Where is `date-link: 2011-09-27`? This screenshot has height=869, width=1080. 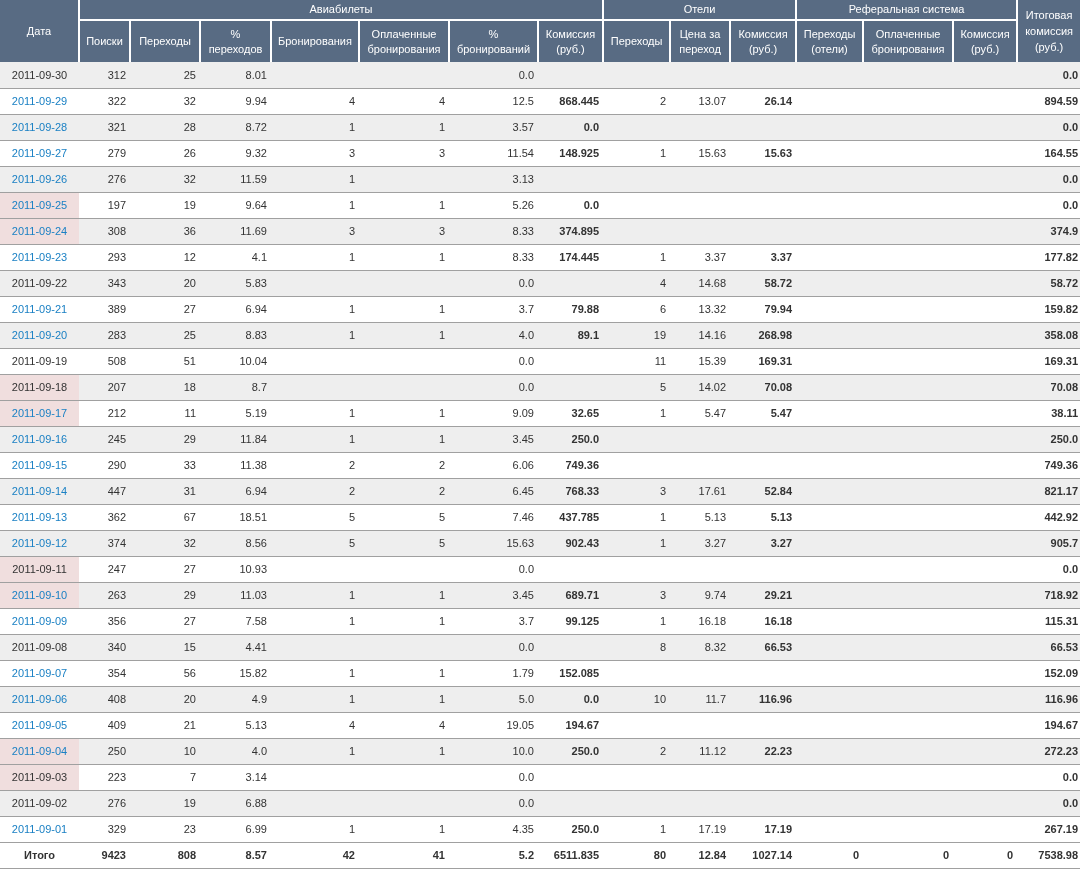 date-link: 2011-09-27 is located at coordinates (39, 152).